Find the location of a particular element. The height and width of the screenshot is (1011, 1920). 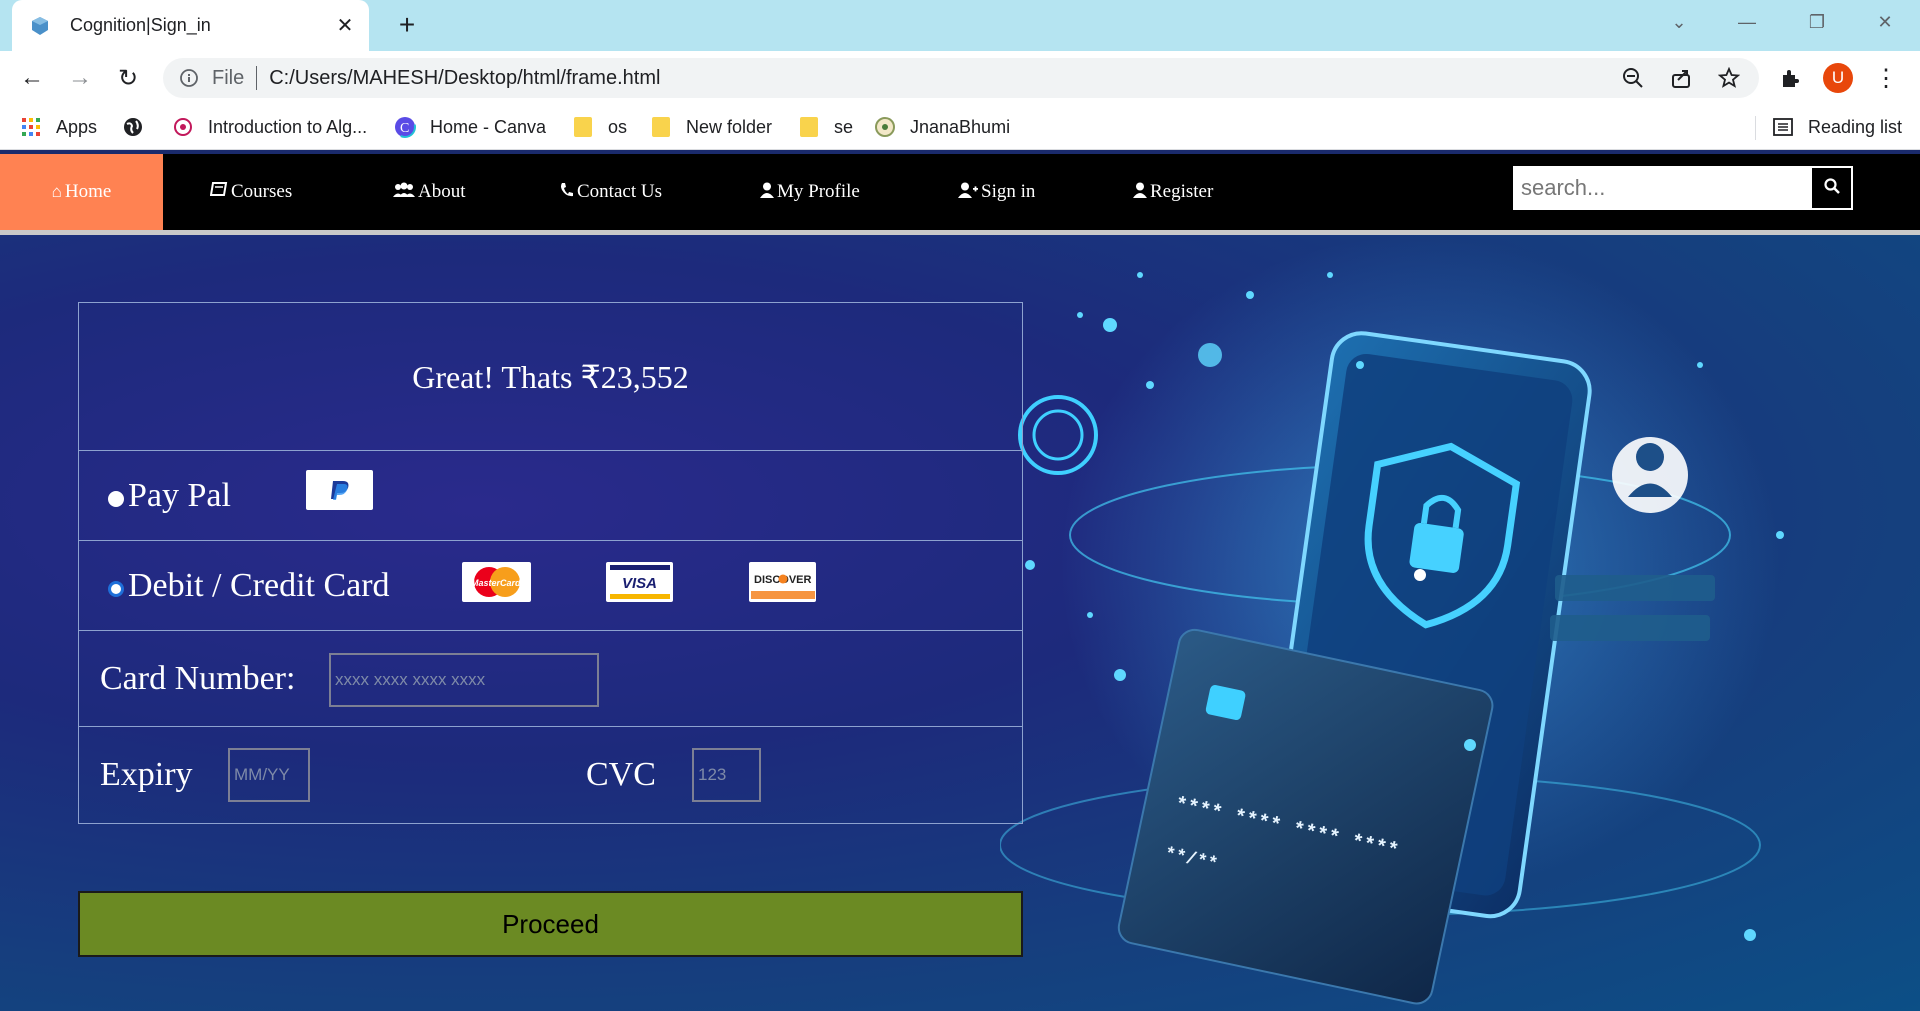

window-close-icon: ✕ is located at coordinates (1885, 22).